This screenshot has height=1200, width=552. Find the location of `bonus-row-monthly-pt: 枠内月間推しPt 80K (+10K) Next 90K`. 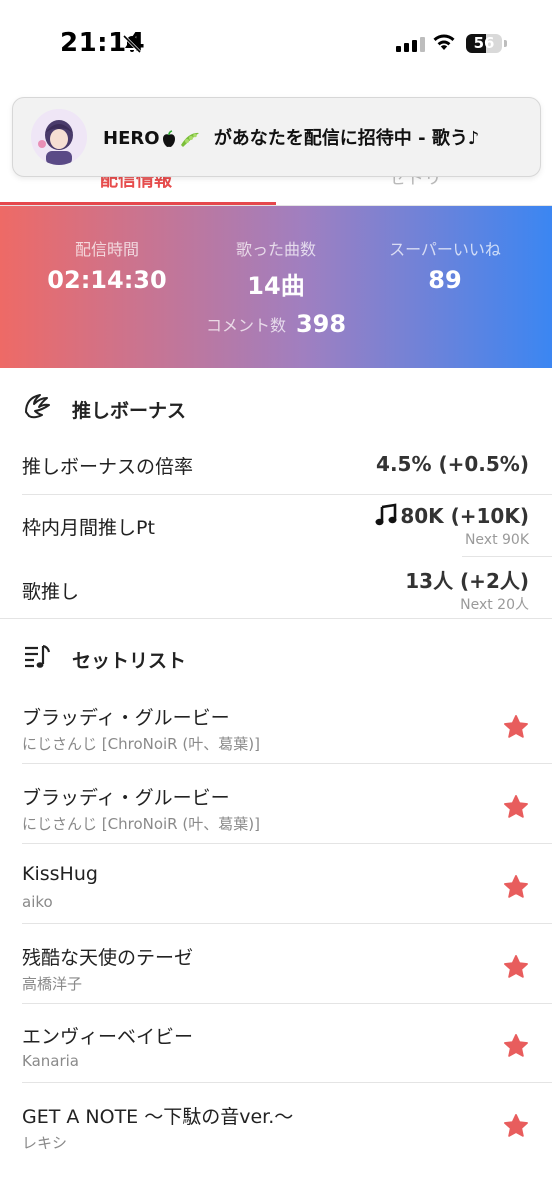

bonus-row-monthly-pt: 枠内月間推しPt 80K (+10K) Next 90K is located at coordinates (276, 526).